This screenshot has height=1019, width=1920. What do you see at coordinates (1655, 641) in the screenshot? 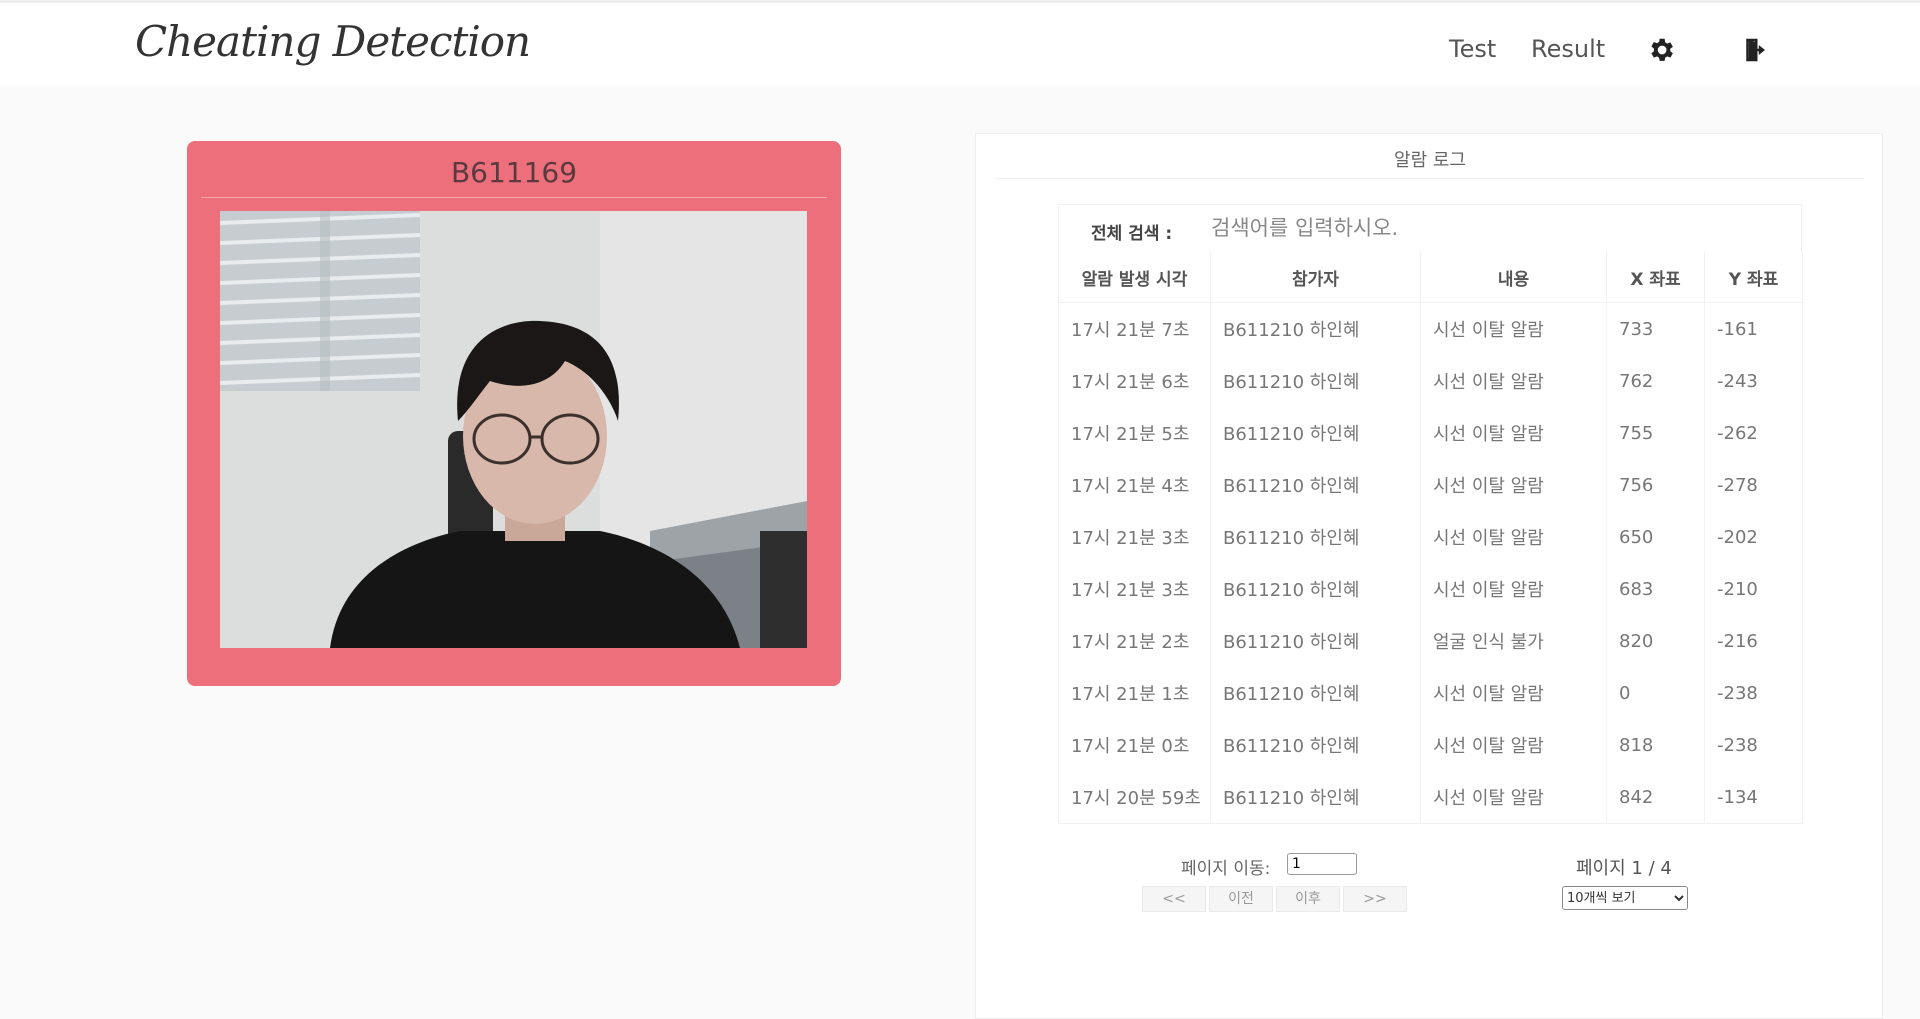
I see `cell-x: 820` at bounding box center [1655, 641].